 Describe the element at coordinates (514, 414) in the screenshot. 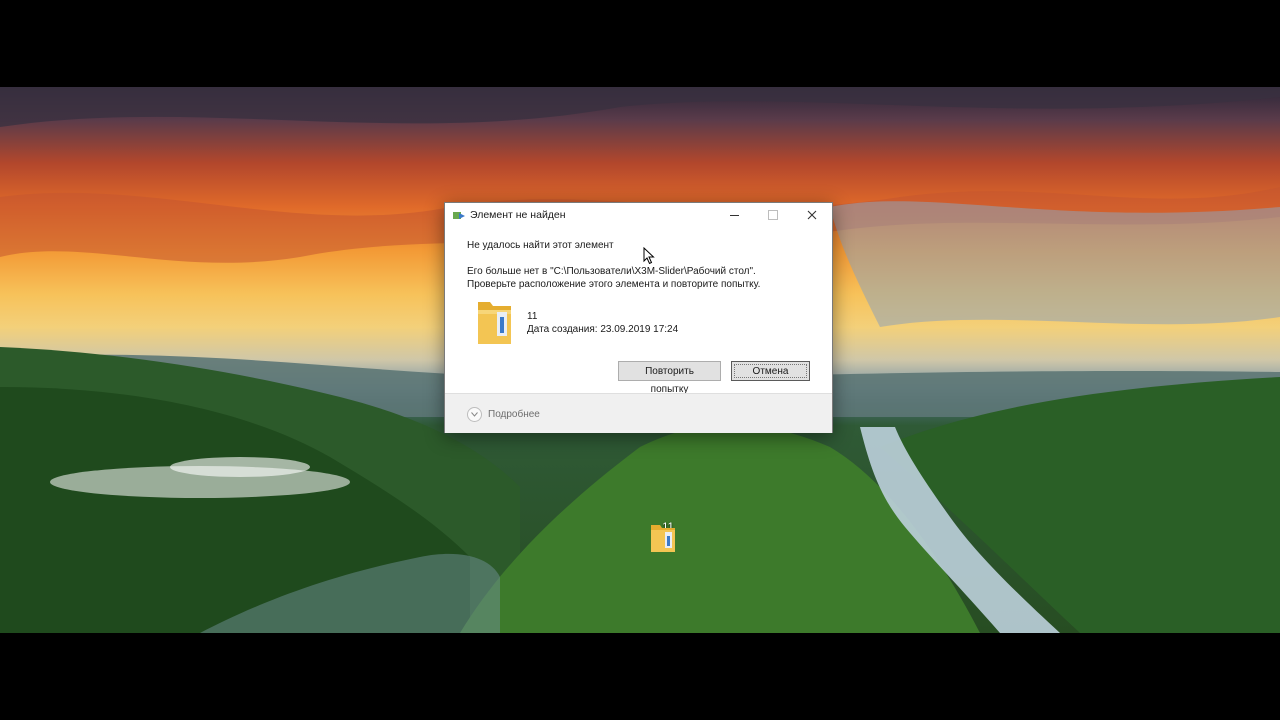

I see `details-label: Подробнее` at that location.